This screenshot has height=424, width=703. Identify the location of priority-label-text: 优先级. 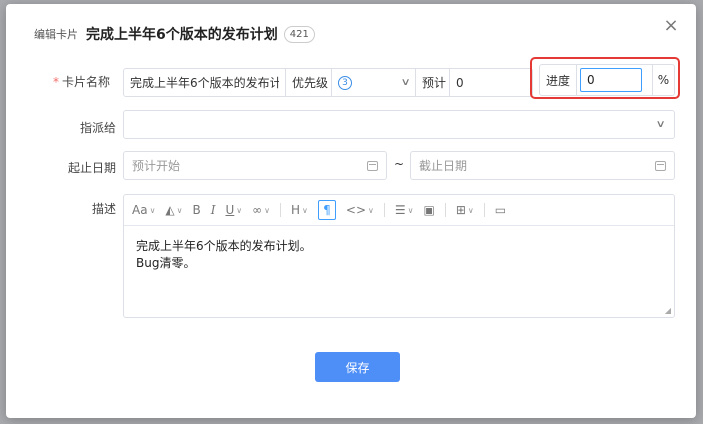
(310, 83).